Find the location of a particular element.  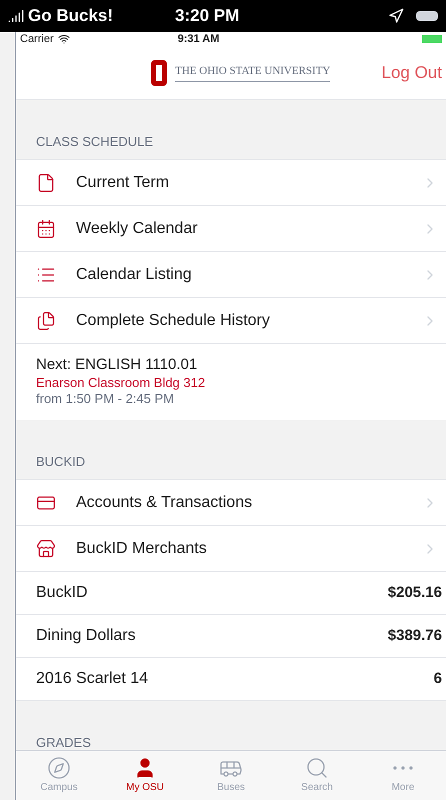

list-item: Weekly Calendar is located at coordinates (231, 229).